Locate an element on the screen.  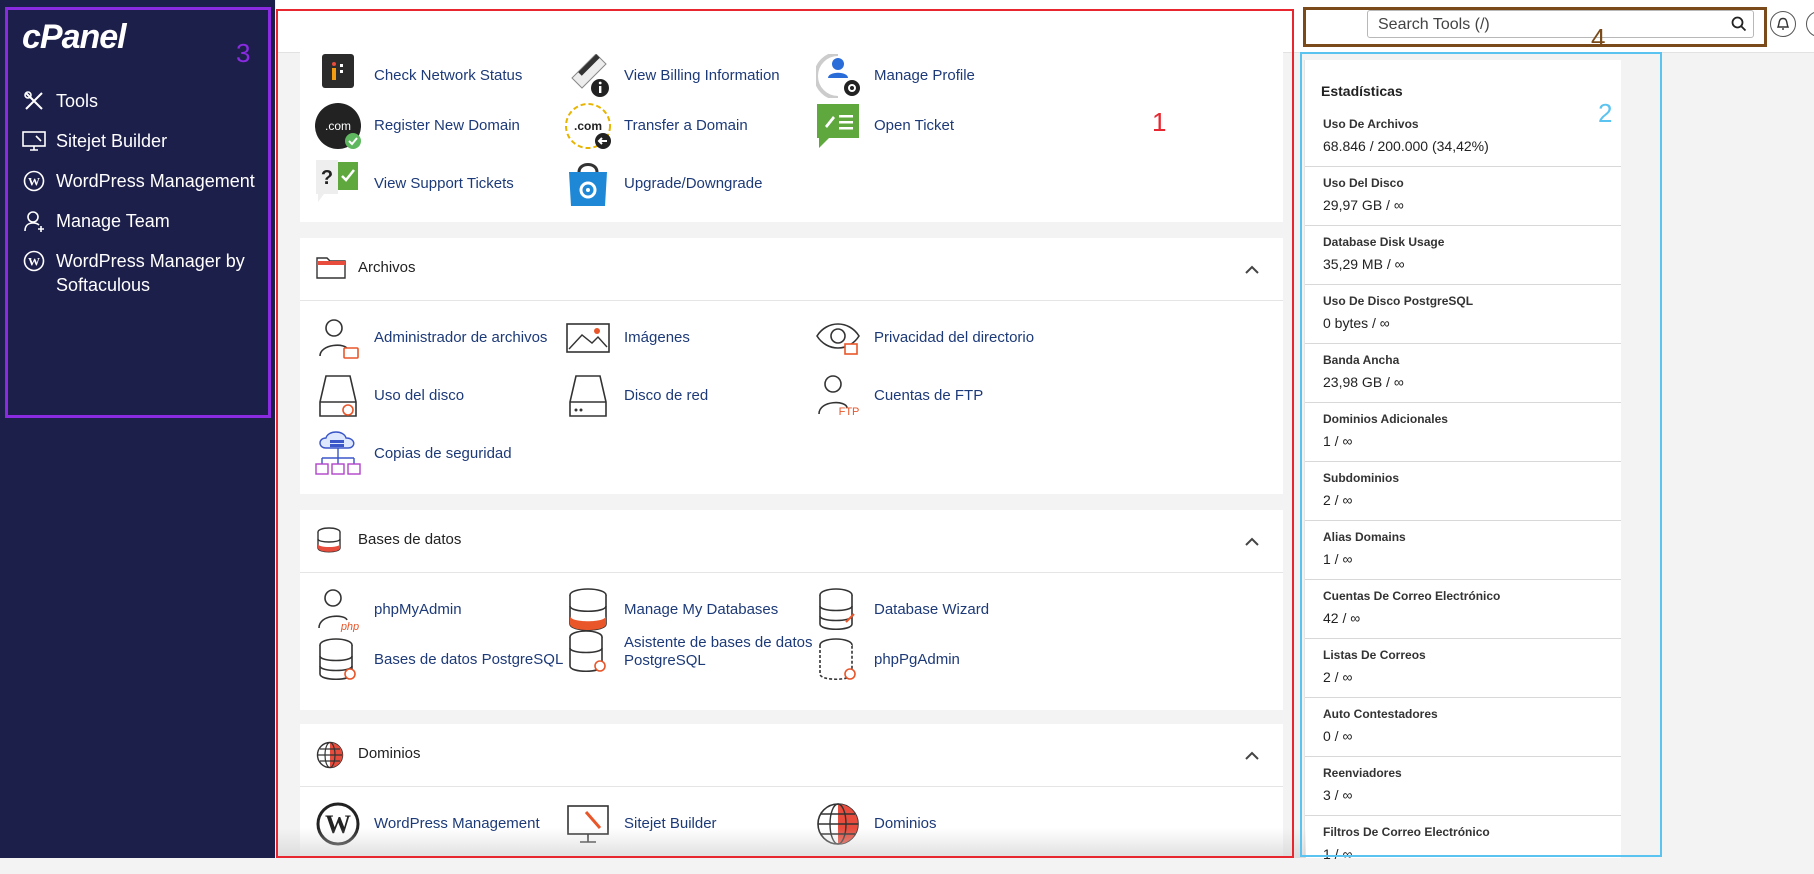
phpmyadmin-icon: php is located at coordinates (338, 610).